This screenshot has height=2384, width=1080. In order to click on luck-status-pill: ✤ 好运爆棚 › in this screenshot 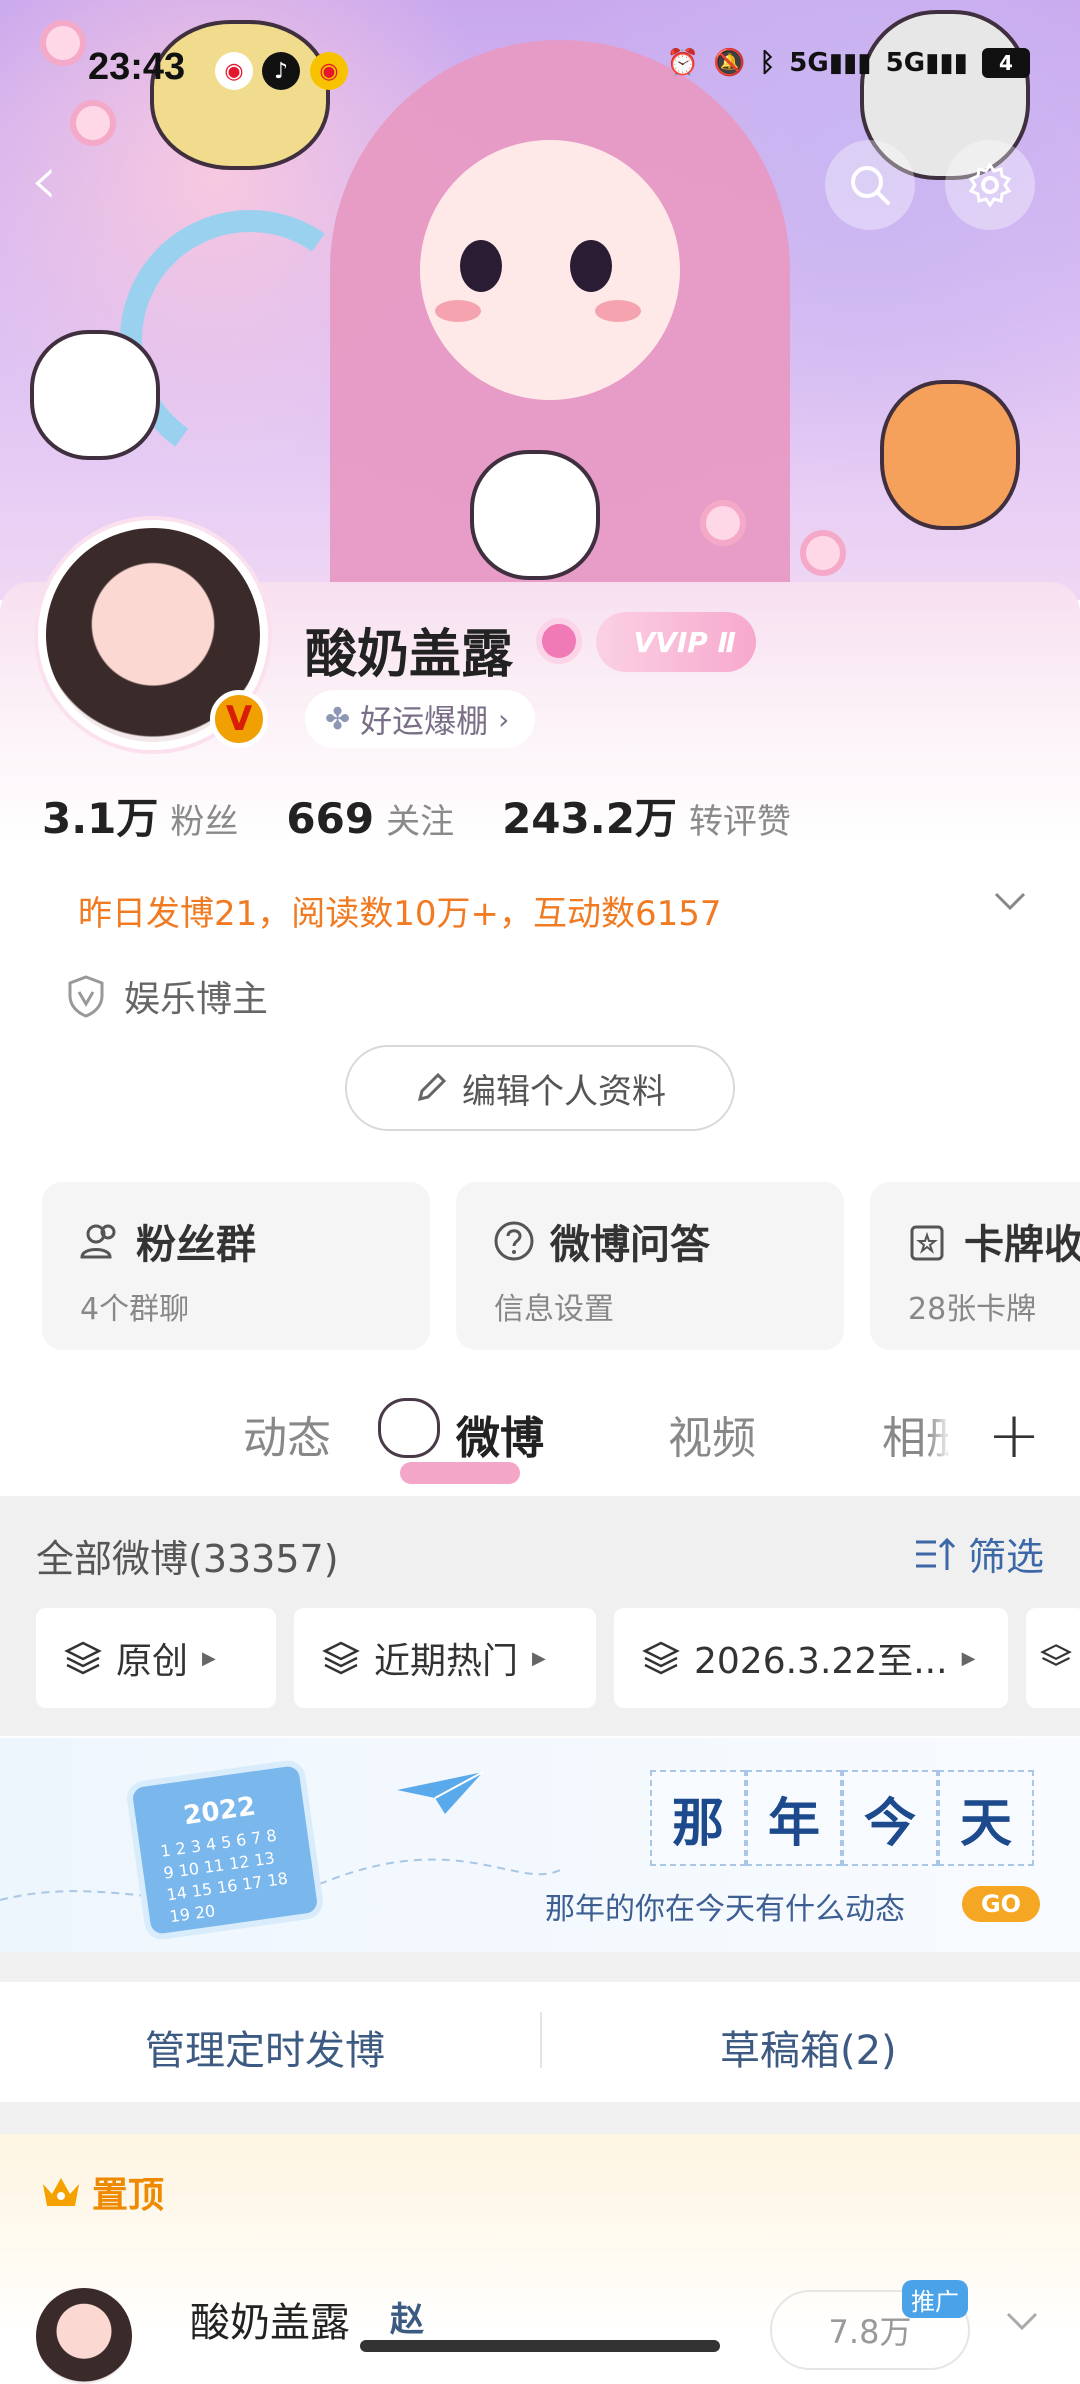, I will do `click(420, 719)`.